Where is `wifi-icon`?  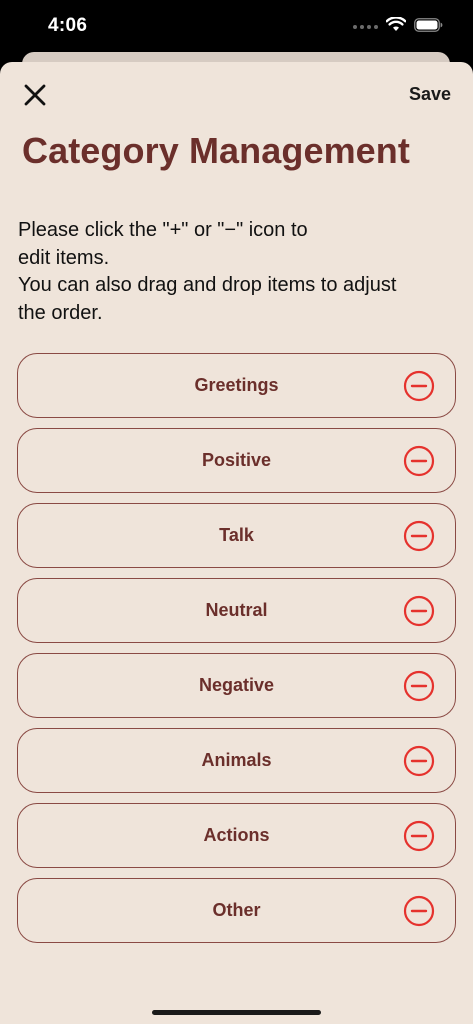
wifi-icon is located at coordinates (396, 26).